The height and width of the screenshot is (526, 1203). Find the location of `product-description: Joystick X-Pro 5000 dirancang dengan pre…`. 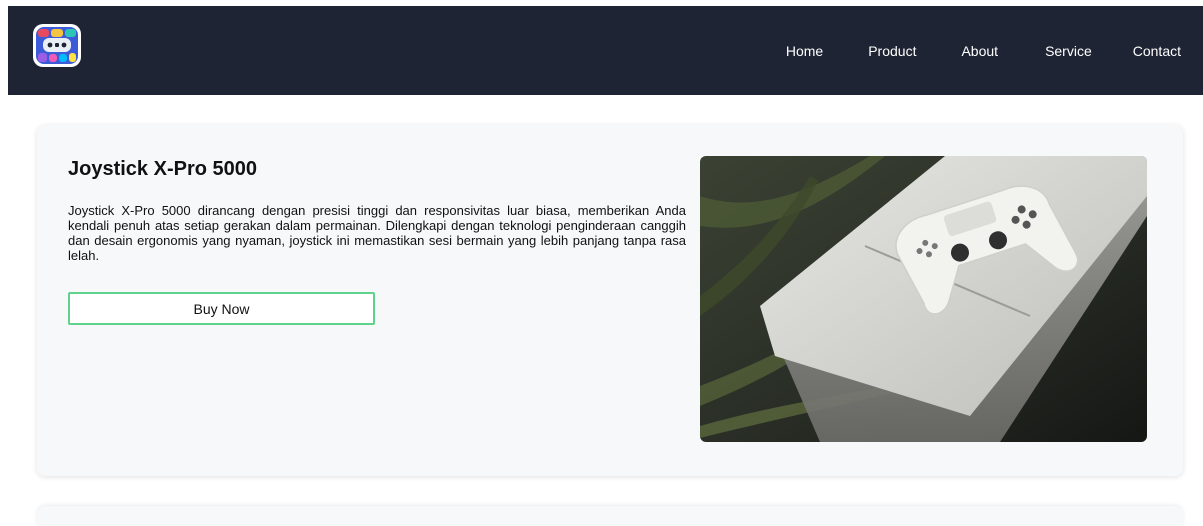

product-description: Joystick X-Pro 5000 dirancang dengan pre… is located at coordinates (377, 233).